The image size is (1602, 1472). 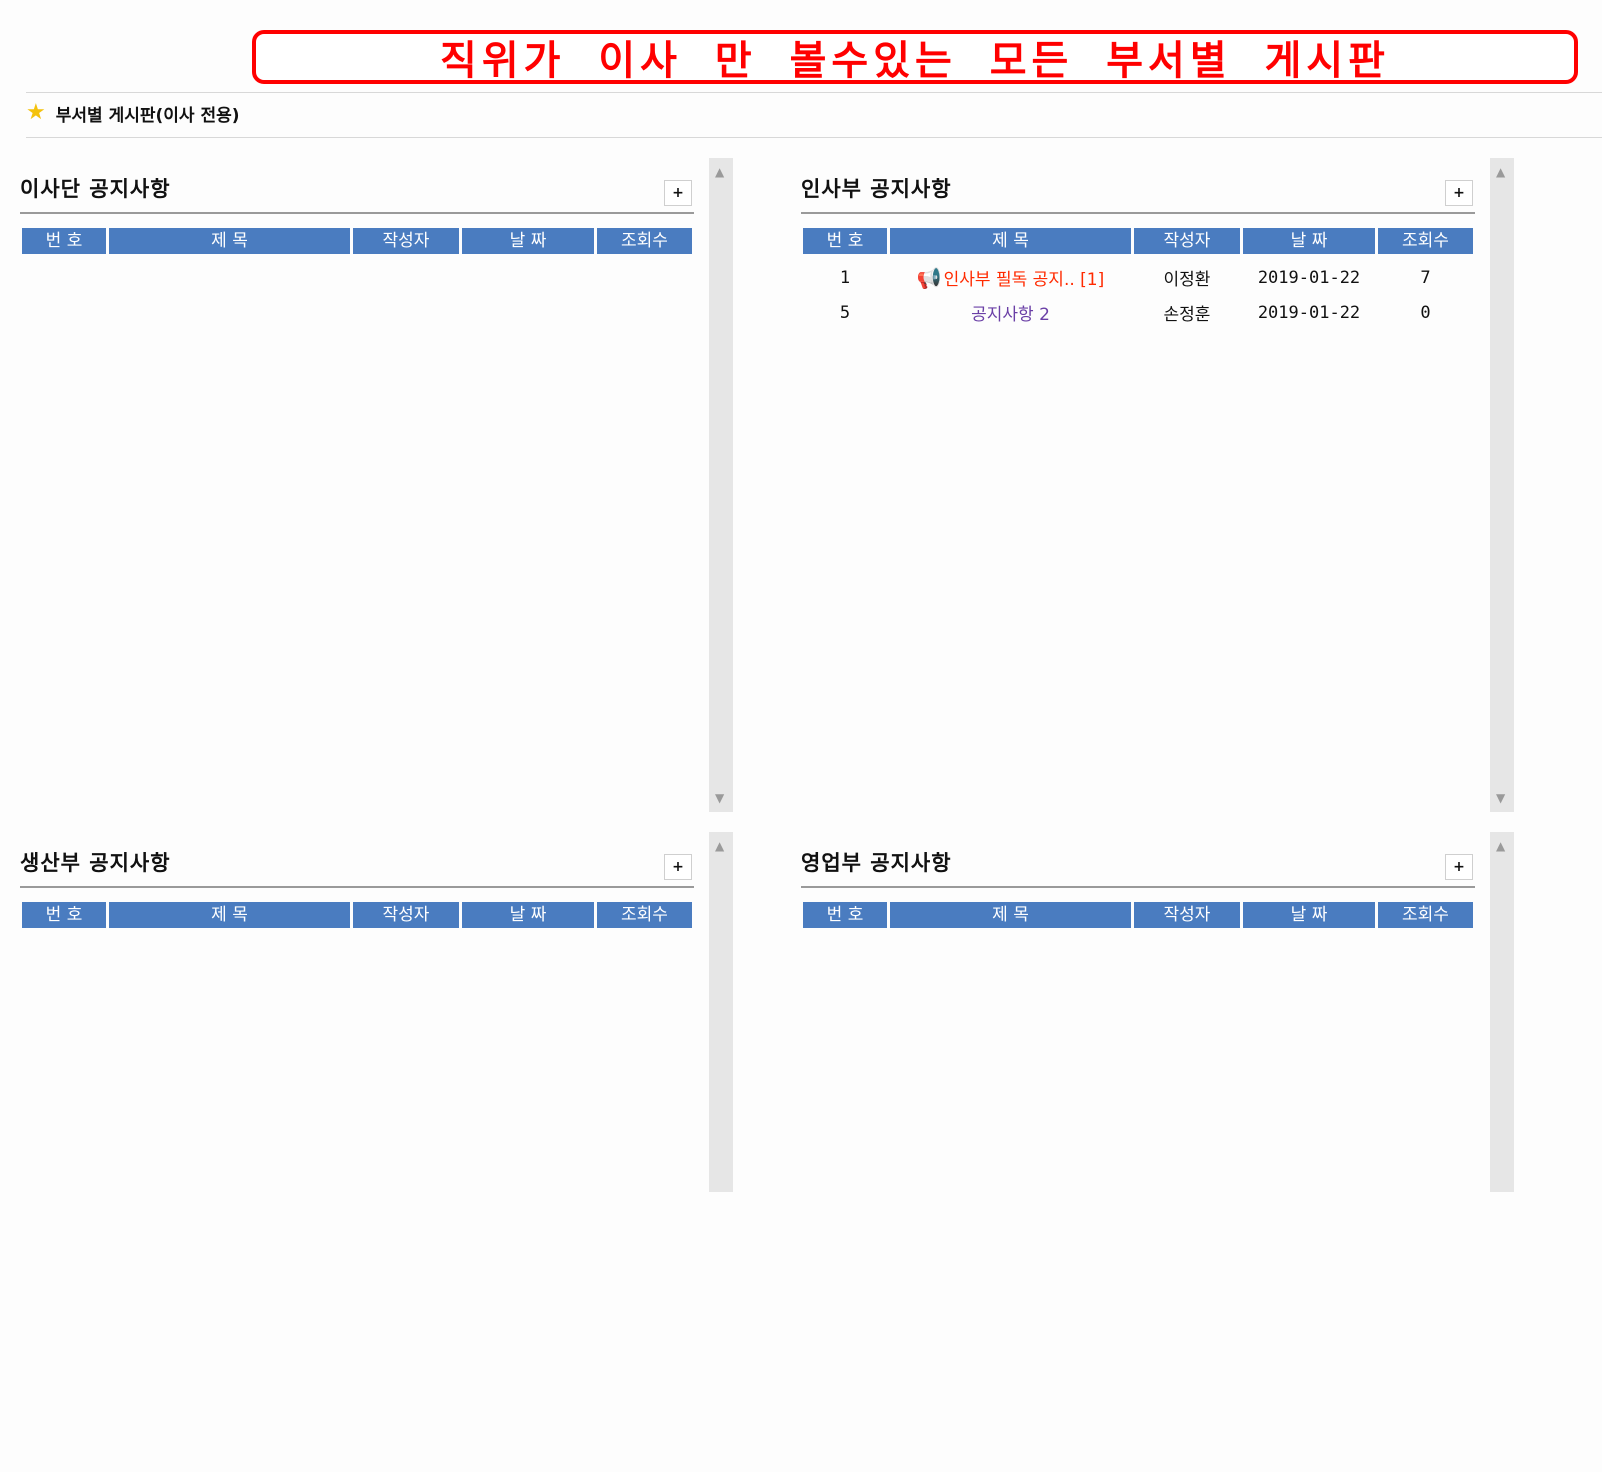 I want to click on panel-title: 생산부 공지사항, so click(x=95, y=863).